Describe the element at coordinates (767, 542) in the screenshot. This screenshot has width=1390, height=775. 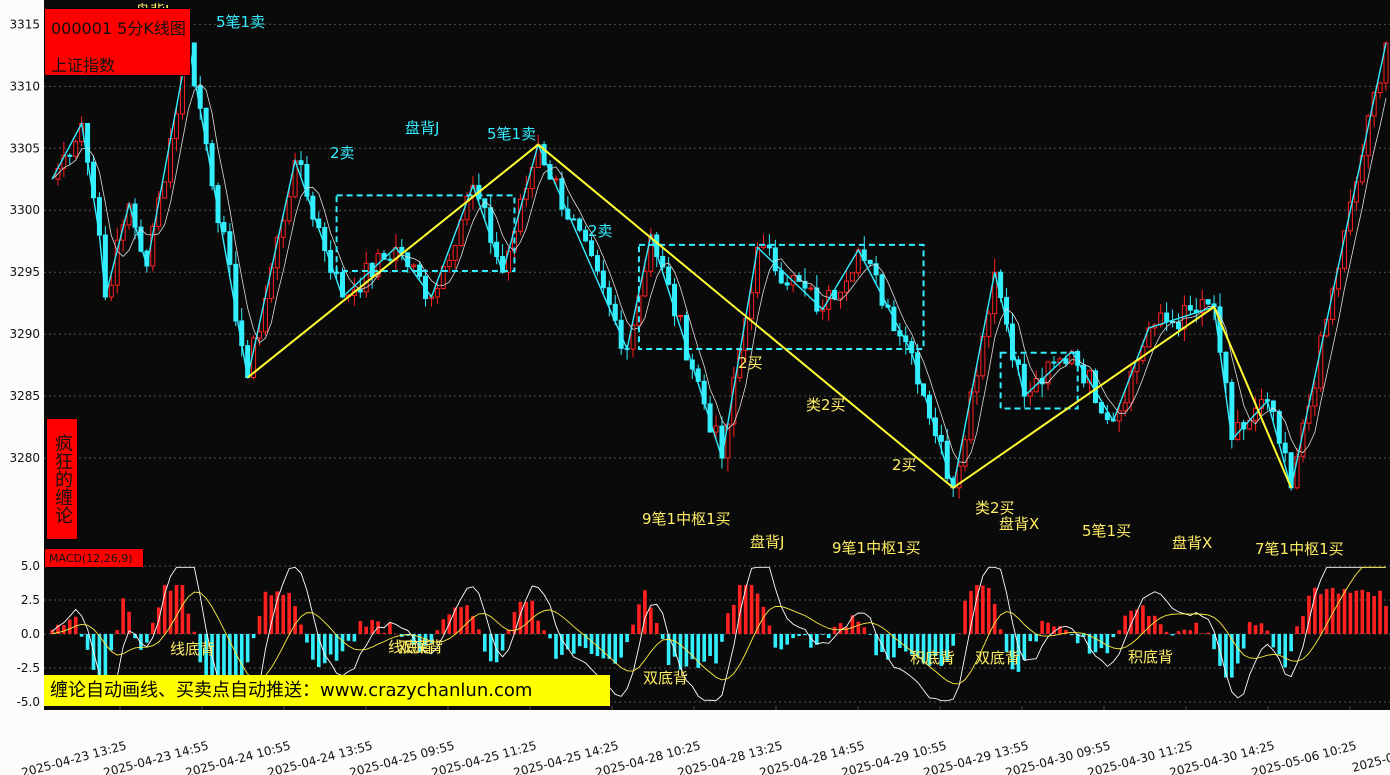
I see `signal-annotation: 盘背J` at that location.